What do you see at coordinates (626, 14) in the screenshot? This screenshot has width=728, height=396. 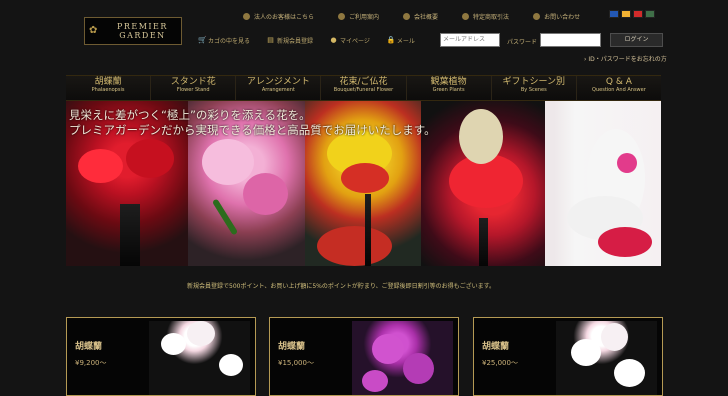 I see `master-card-icon` at bounding box center [626, 14].